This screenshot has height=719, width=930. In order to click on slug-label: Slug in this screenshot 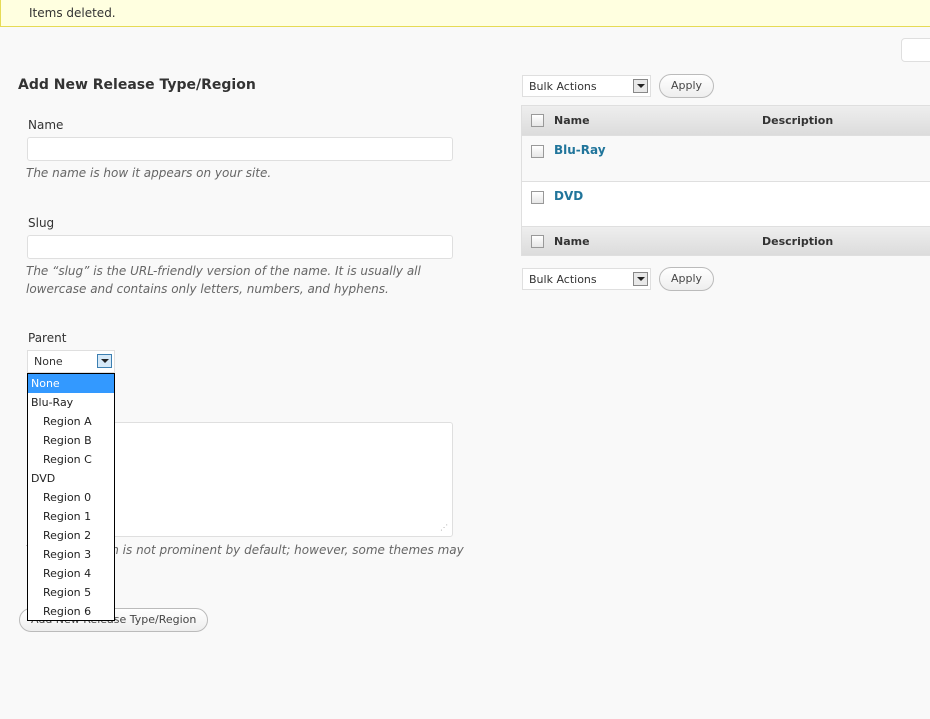, I will do `click(41, 223)`.